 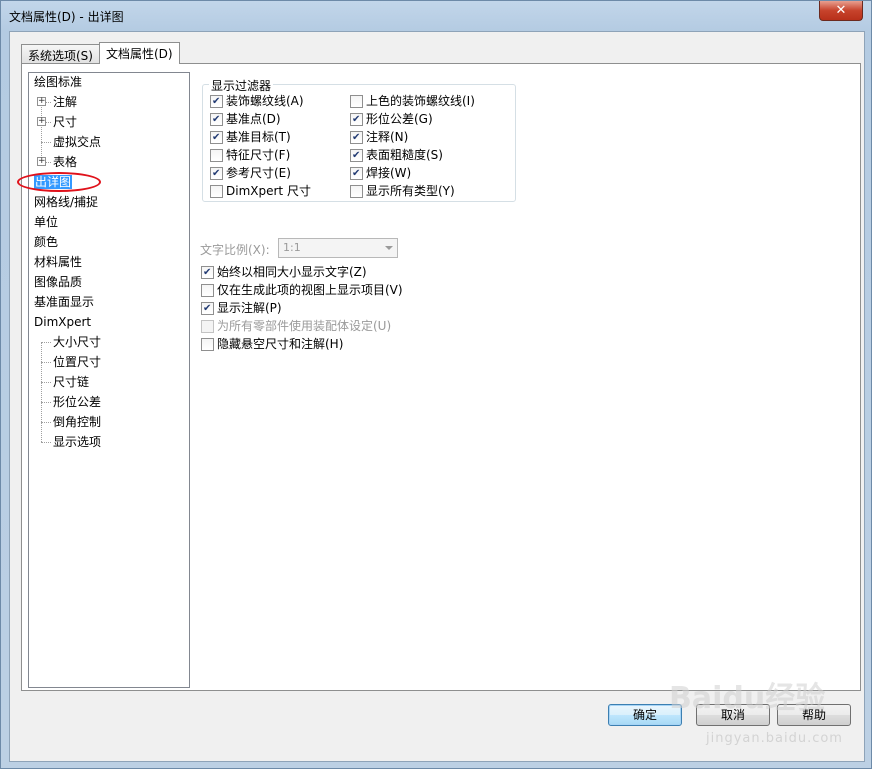 I want to click on text-scale-label: 文字比例(X):, so click(x=235, y=250).